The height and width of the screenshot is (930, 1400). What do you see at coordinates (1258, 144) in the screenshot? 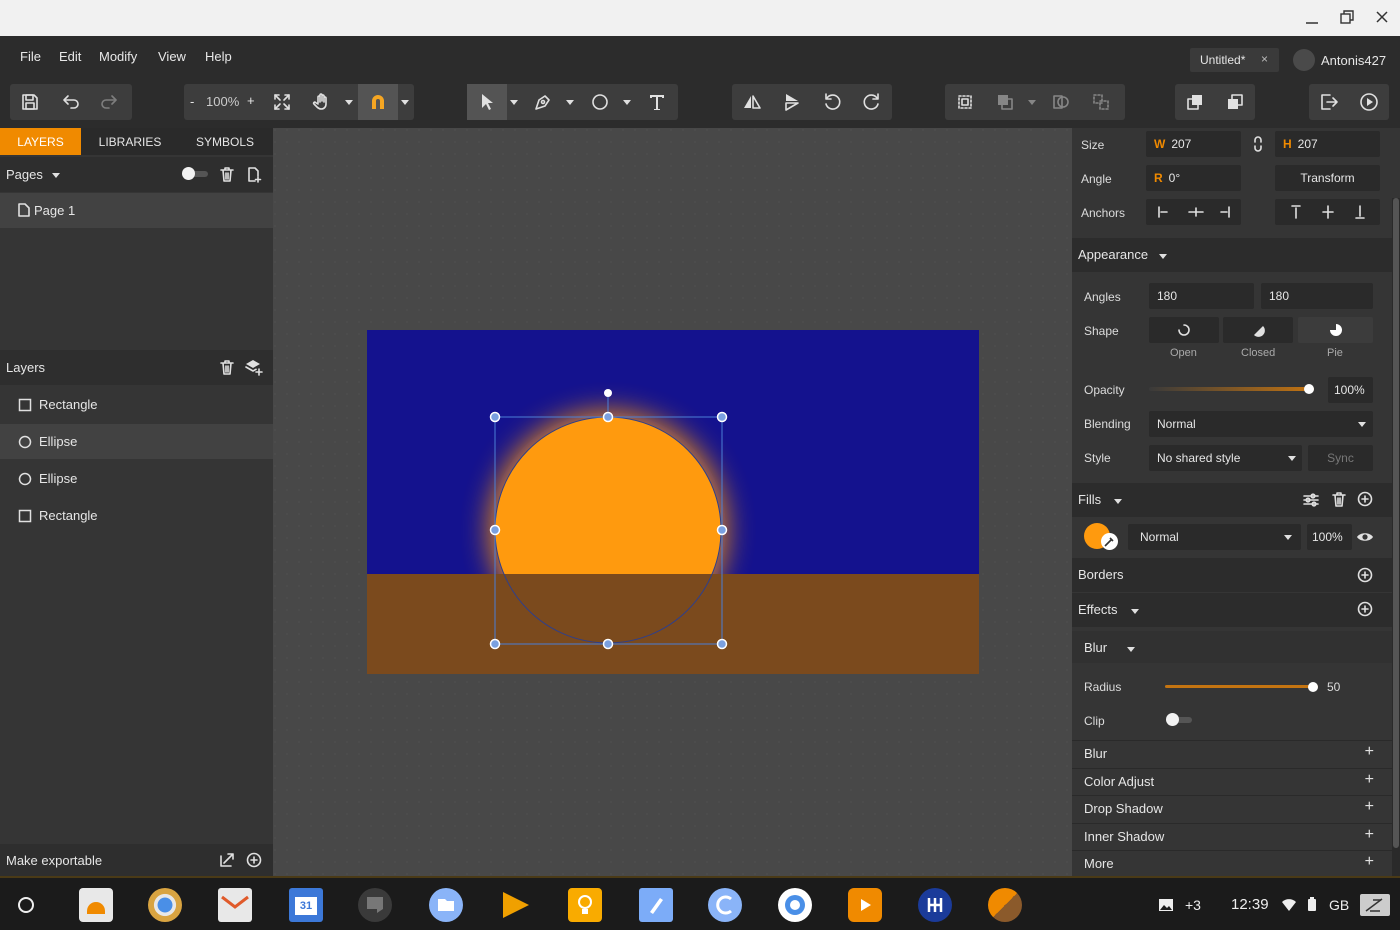
I see `lock-ratio-icon` at bounding box center [1258, 144].